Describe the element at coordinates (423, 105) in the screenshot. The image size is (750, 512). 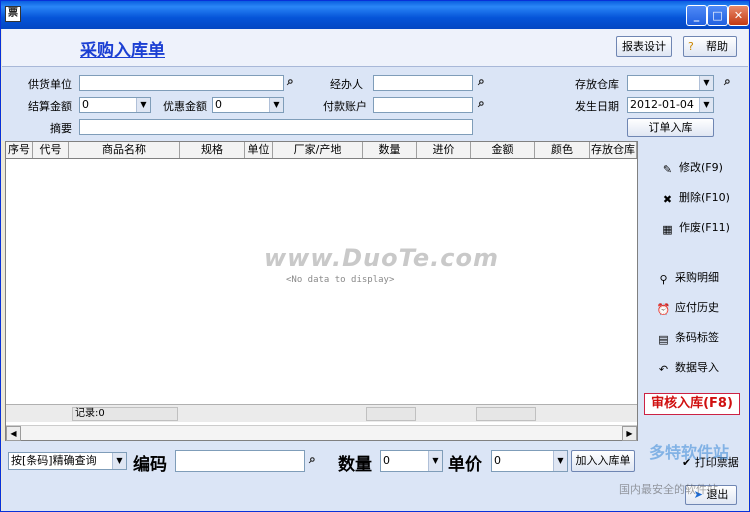
I see `account-input` at that location.